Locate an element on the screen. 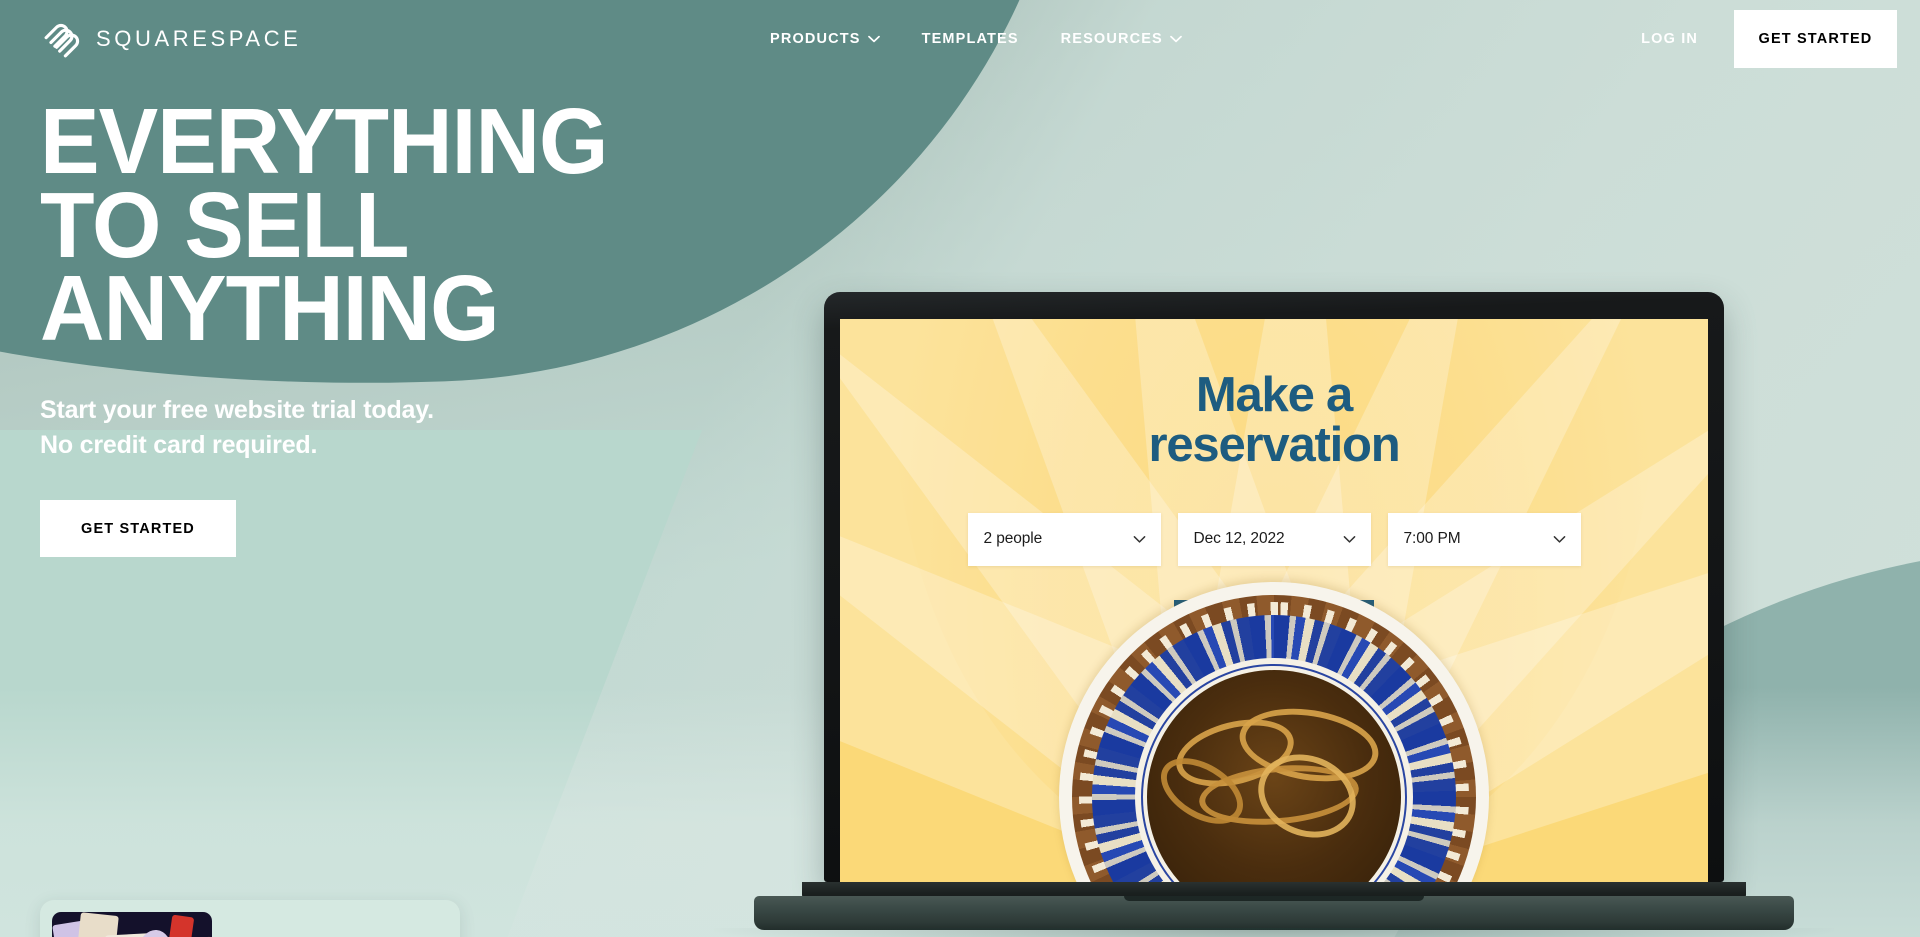 This screenshot has width=1920, height=937. logo-wordmark: SQUARESPACE is located at coordinates (199, 38).